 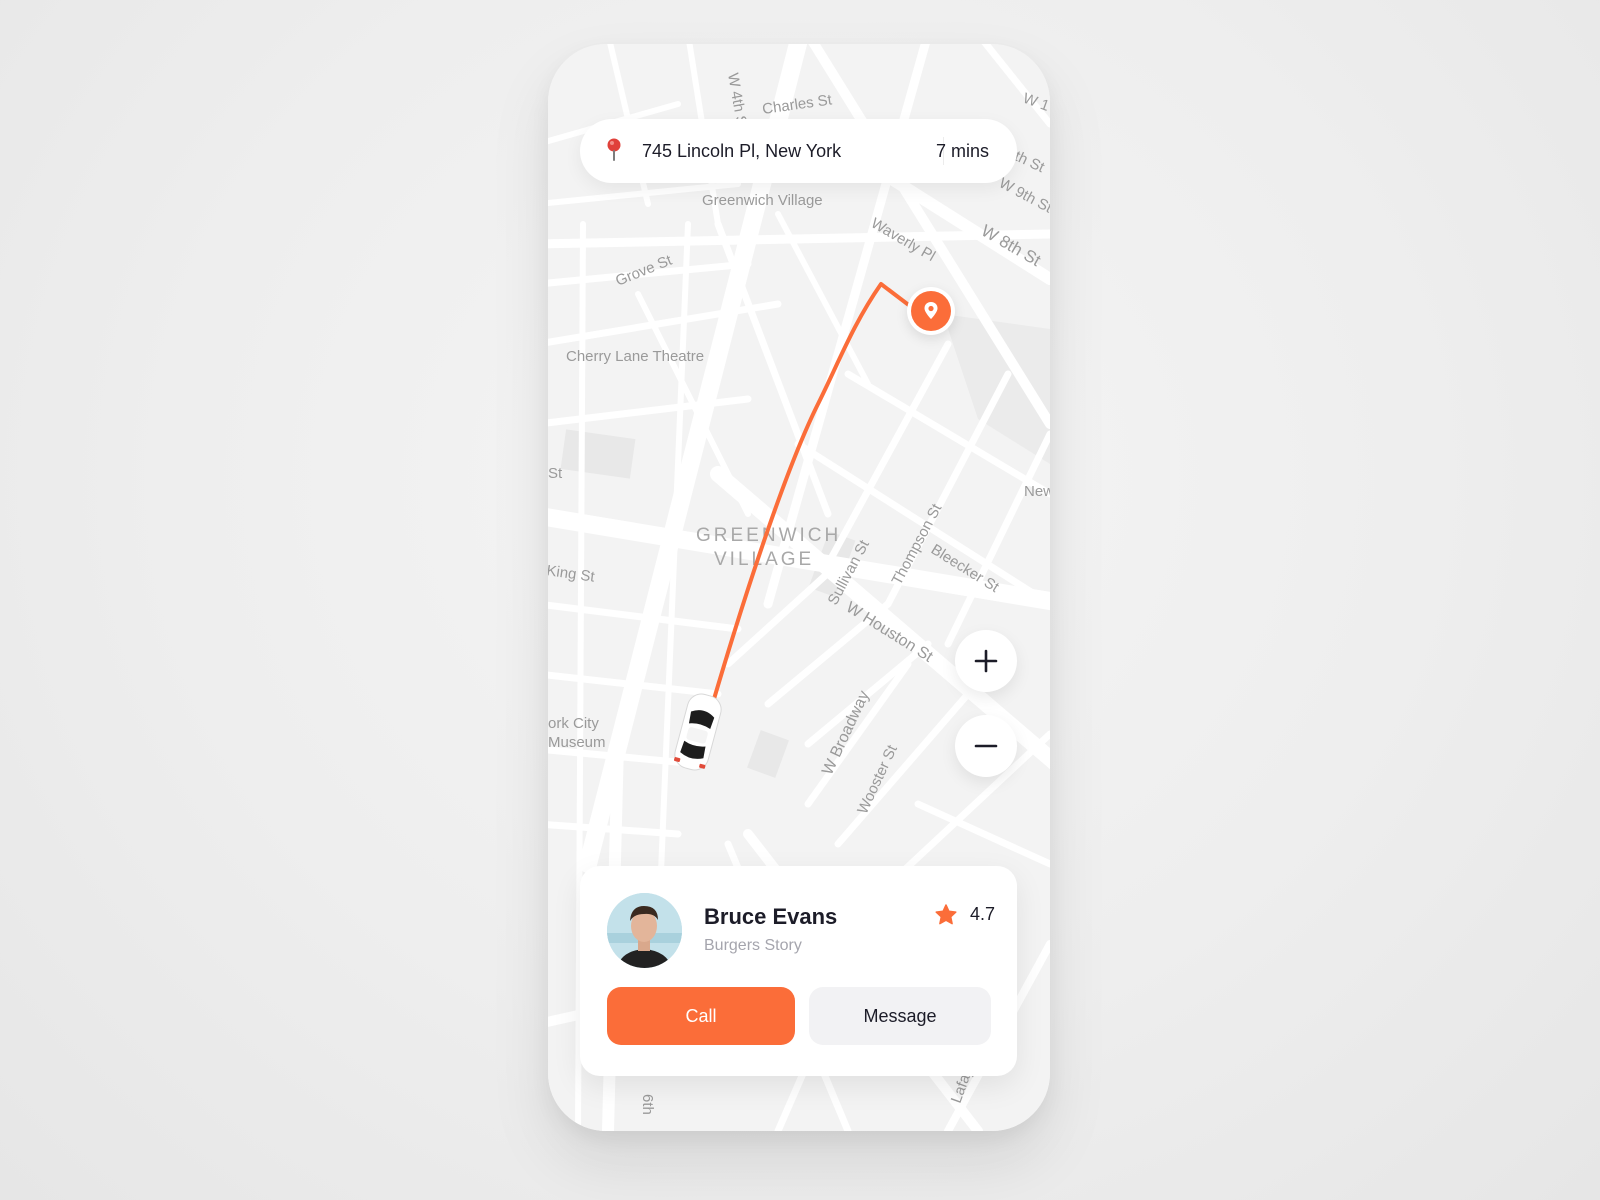 I want to click on location-pin-icon, so click(x=614, y=149).